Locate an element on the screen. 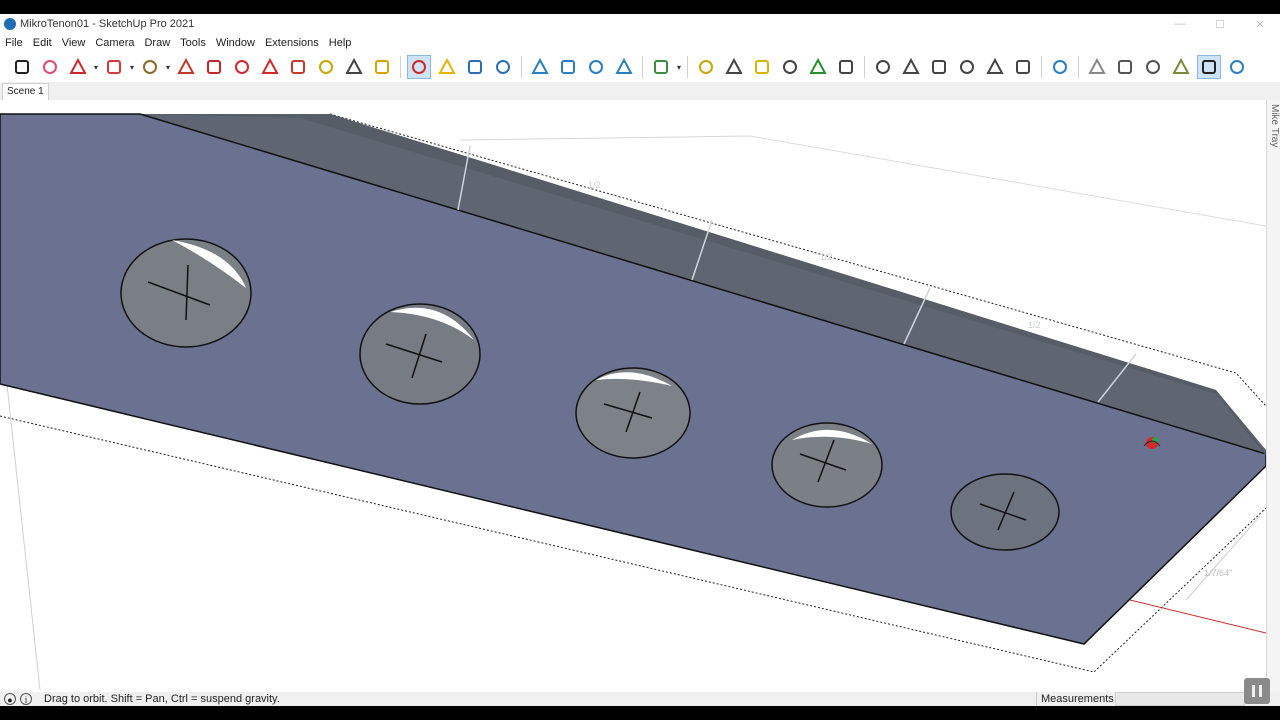 The height and width of the screenshot is (720, 1280). orbit-icon is located at coordinates (419, 67).